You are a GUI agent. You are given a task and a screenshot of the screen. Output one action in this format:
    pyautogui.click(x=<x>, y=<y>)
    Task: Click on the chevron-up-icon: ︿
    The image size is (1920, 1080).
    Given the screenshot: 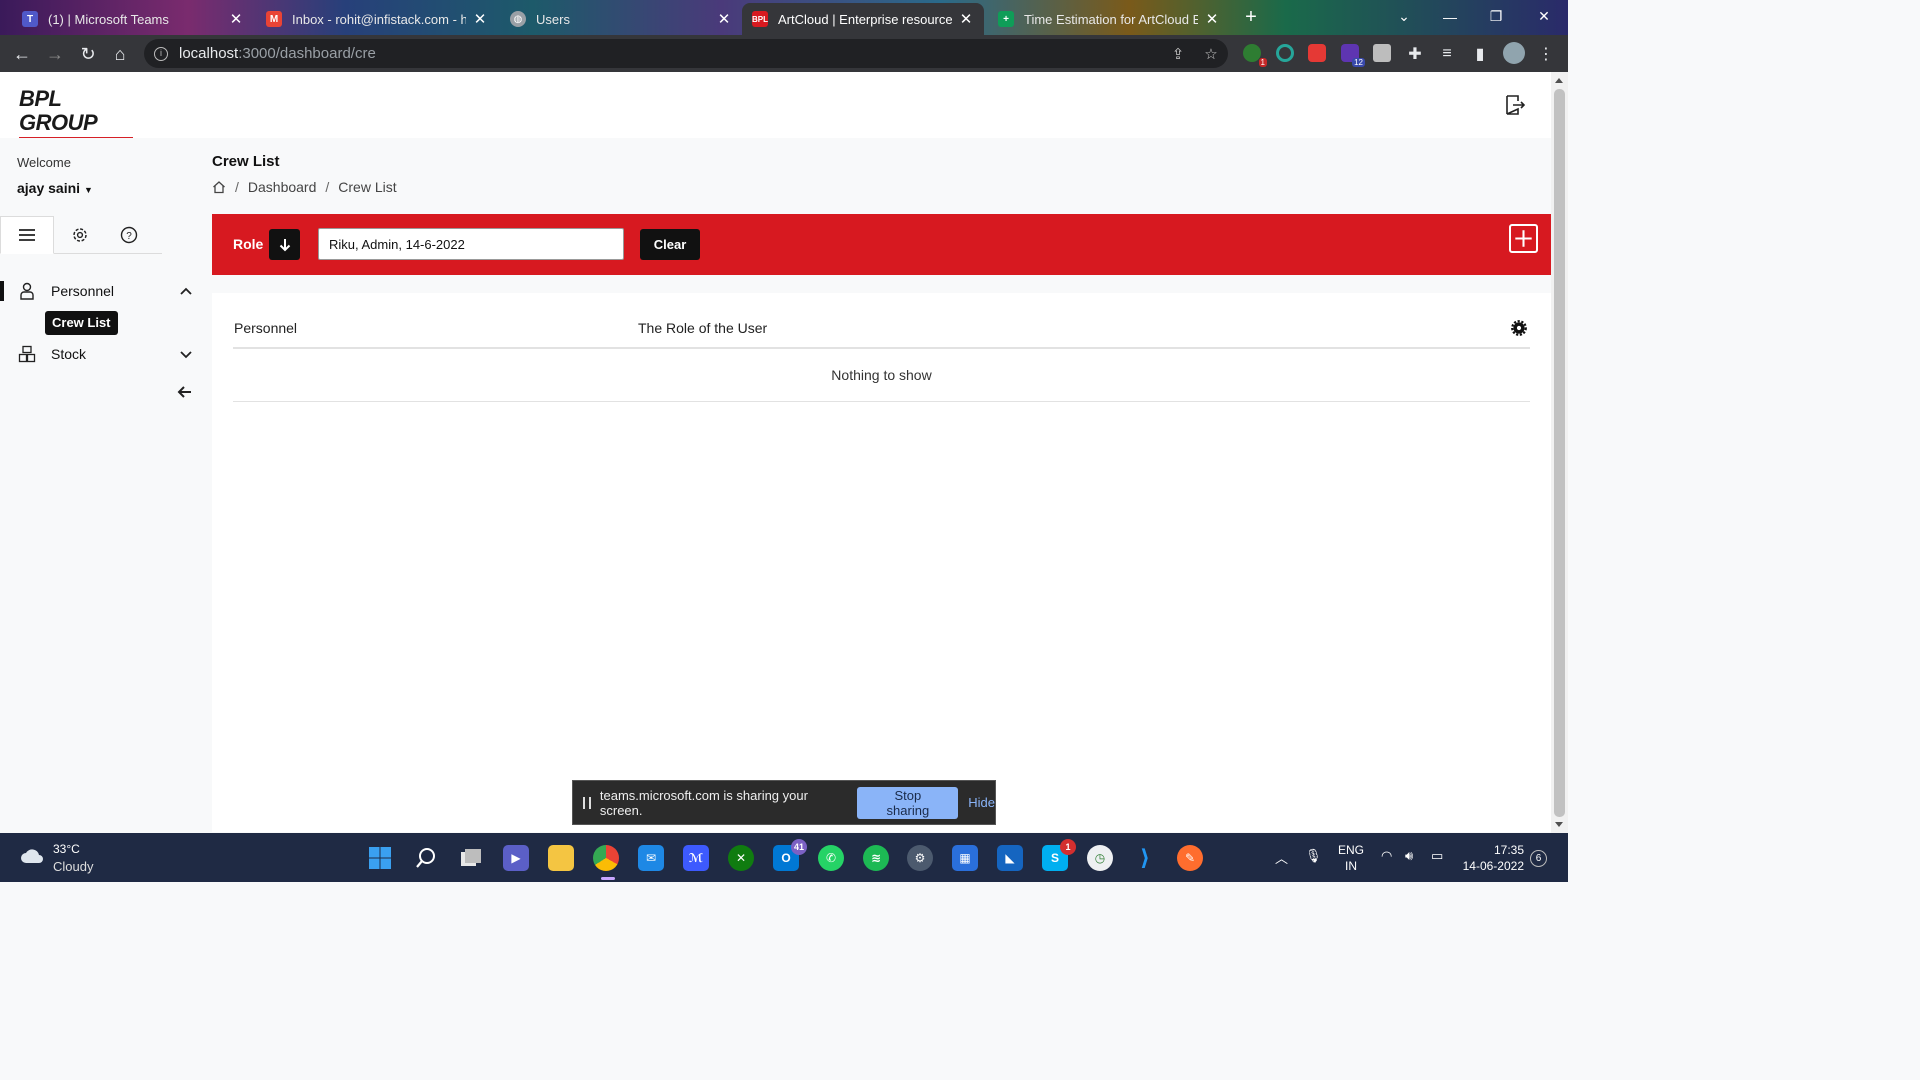 What is the action you would take?
    pyautogui.click(x=1281, y=857)
    